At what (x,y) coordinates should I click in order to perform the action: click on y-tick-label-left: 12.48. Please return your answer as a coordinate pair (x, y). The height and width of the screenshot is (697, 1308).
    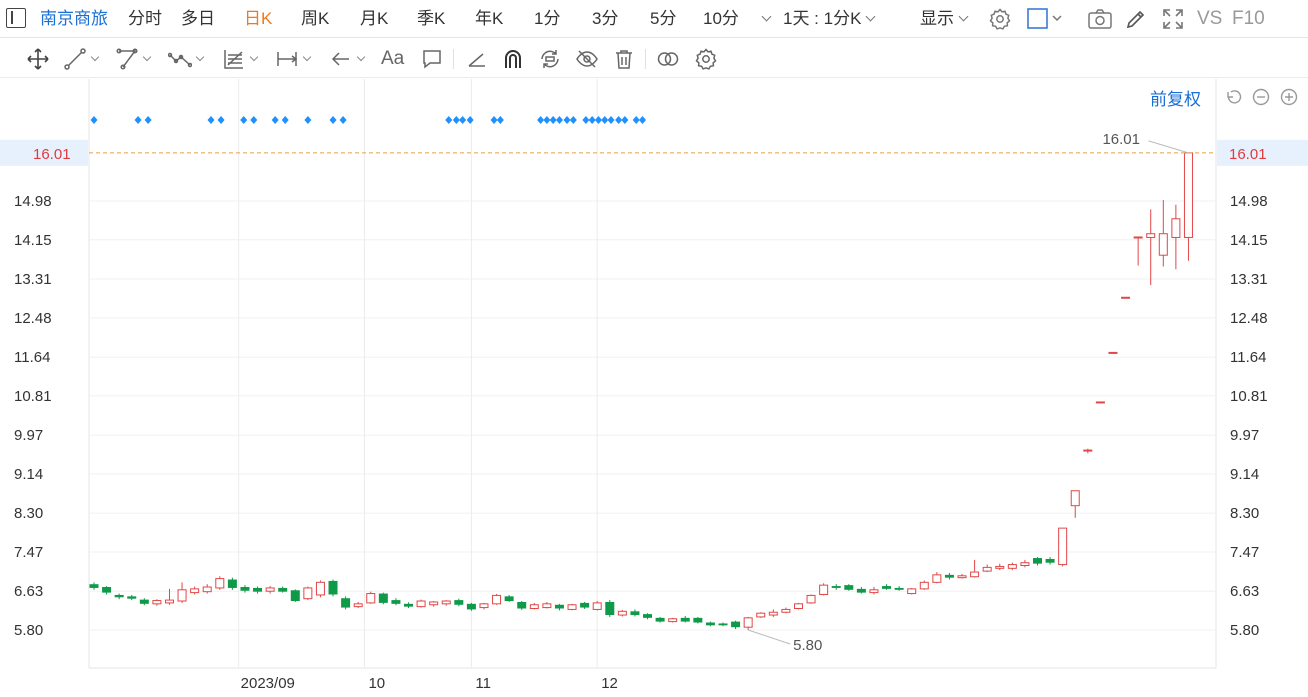
    Looking at the image, I should click on (33, 318).